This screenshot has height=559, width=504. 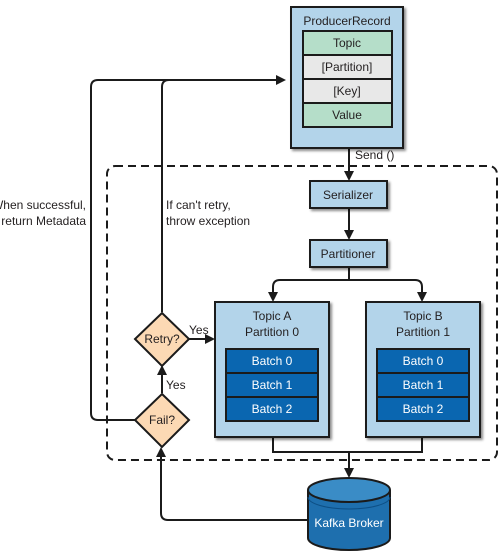 What do you see at coordinates (374, 155) in the screenshot?
I see `send-label: Send ()` at bounding box center [374, 155].